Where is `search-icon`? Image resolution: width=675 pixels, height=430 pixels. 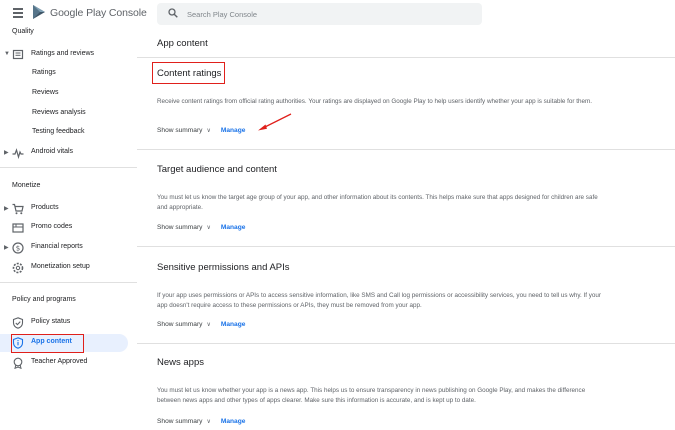
search-icon is located at coordinates (173, 13).